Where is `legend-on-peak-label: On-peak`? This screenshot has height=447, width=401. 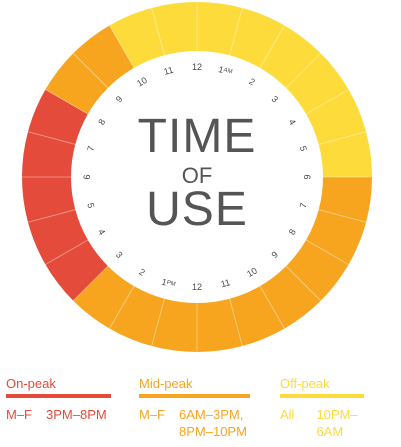 legend-on-peak-label: On-peak is located at coordinates (58, 387).